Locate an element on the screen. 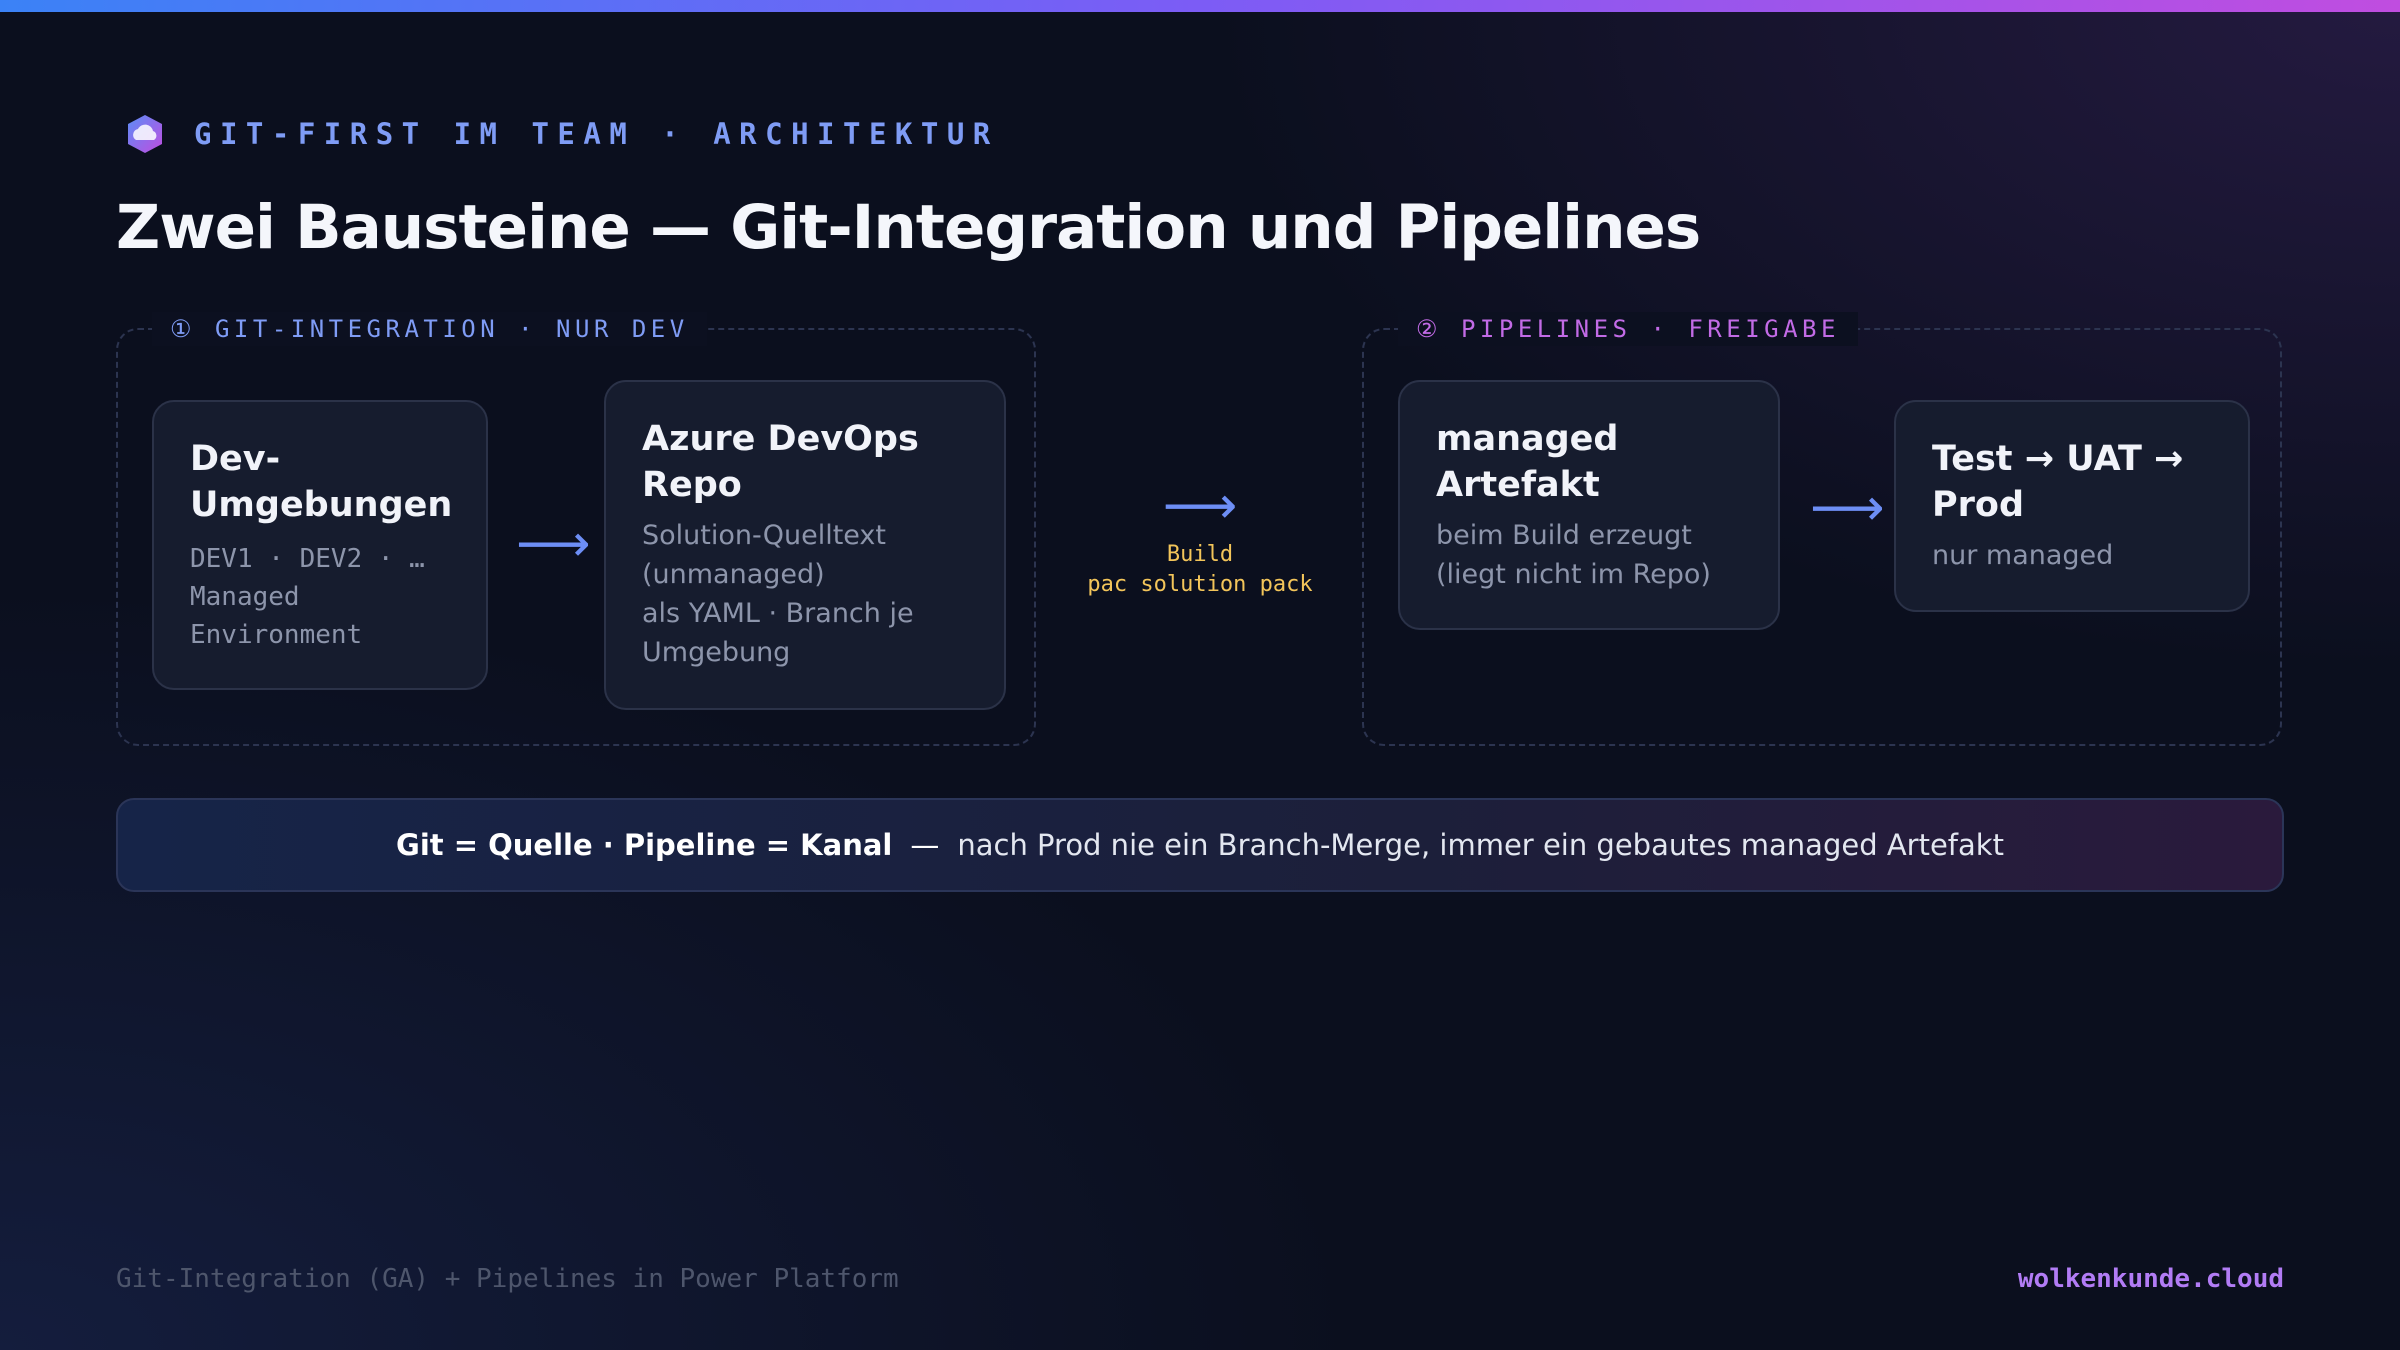 This screenshot has height=1350, width=2400. cloud-logo-icon is located at coordinates (145, 134).